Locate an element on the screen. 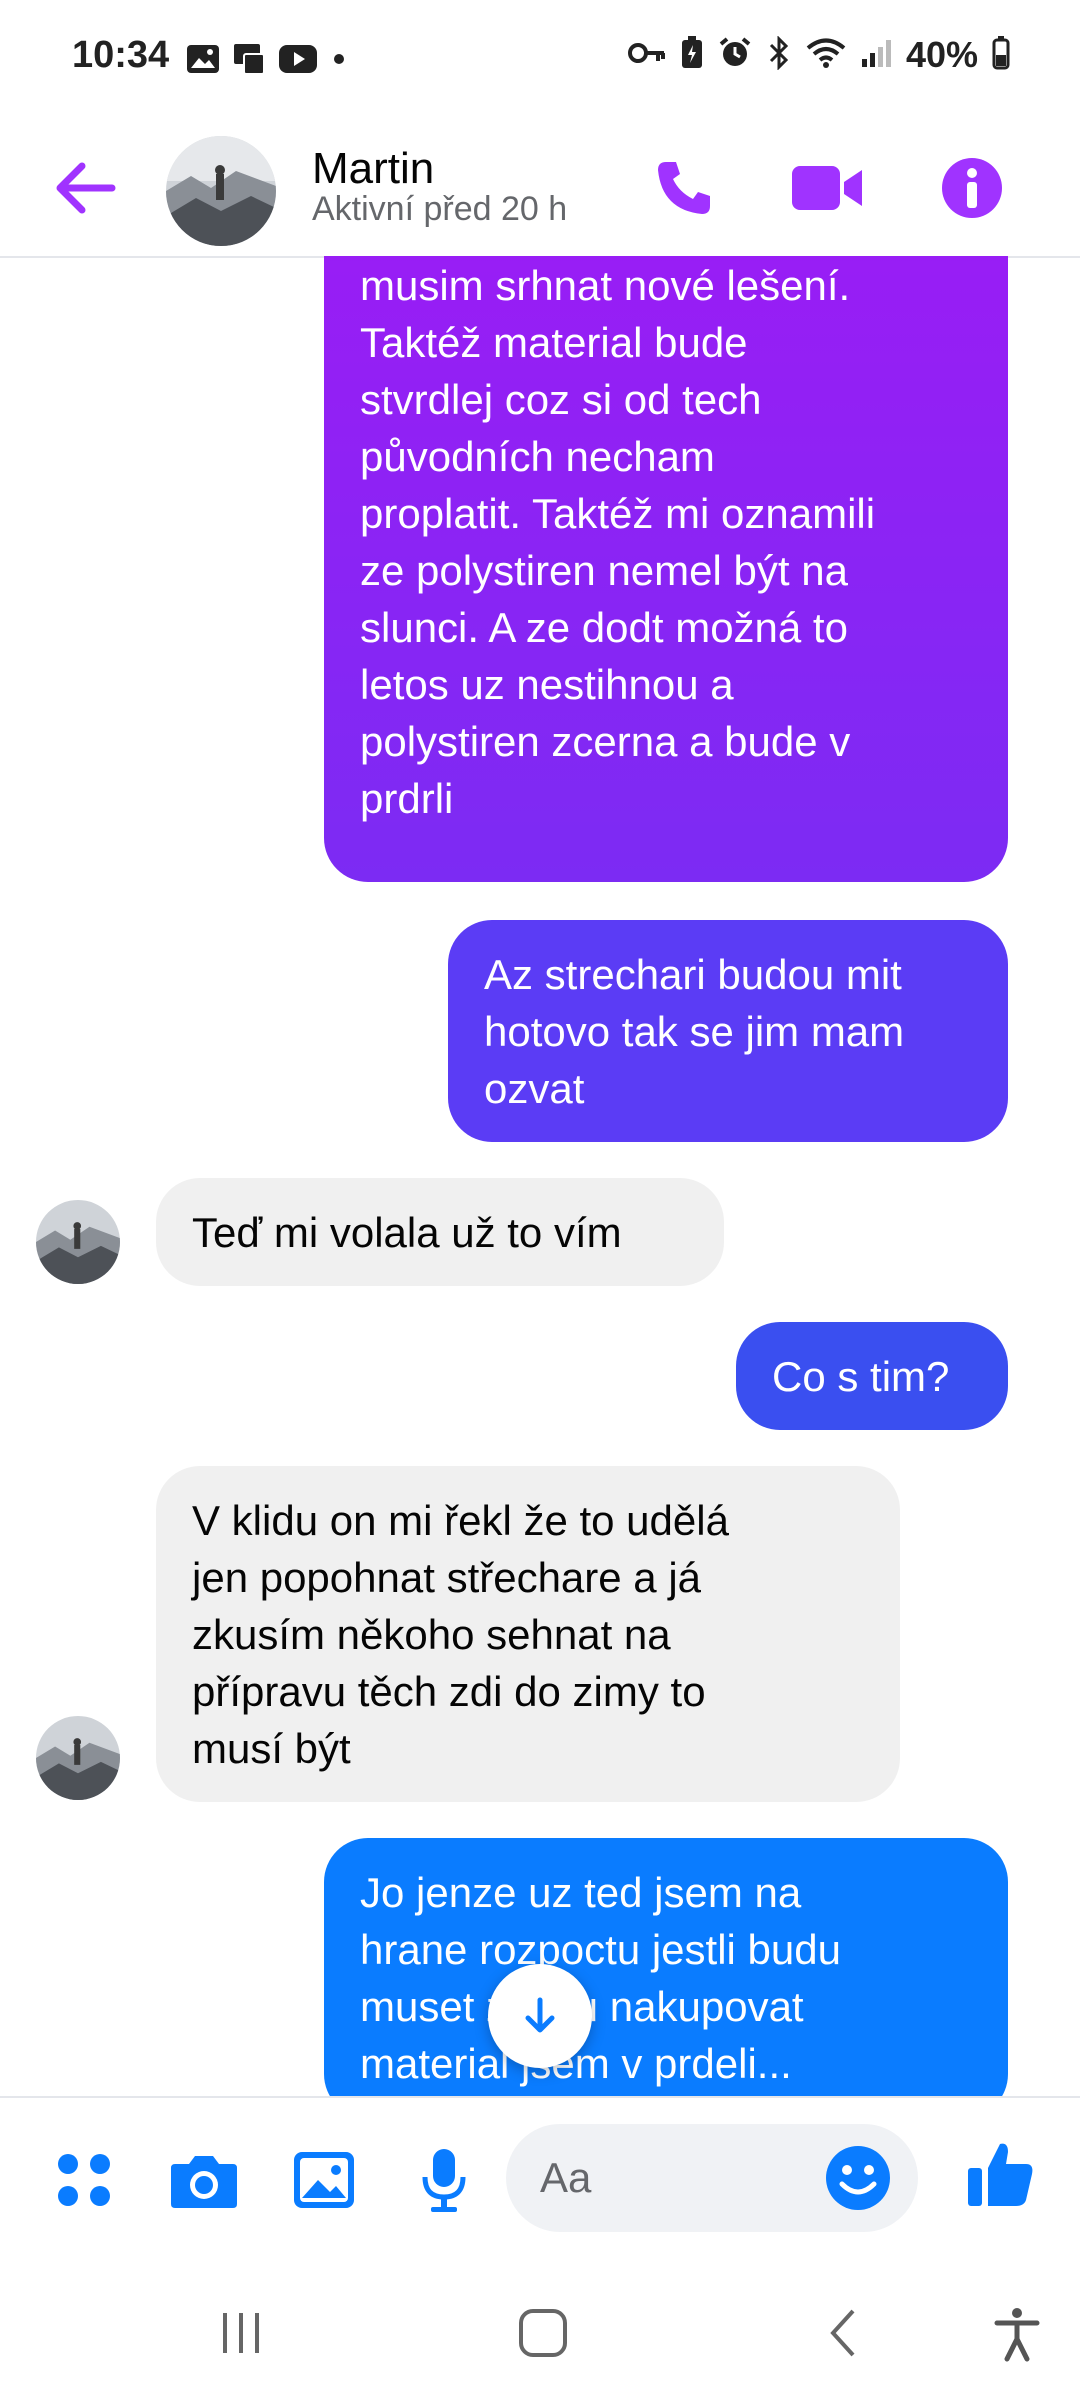  phone-icon is located at coordinates (684, 188).